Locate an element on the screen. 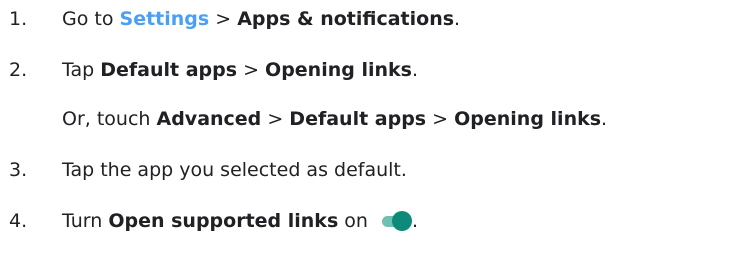 This screenshot has height=253, width=734. advanced-label: Advanced is located at coordinates (209, 119).